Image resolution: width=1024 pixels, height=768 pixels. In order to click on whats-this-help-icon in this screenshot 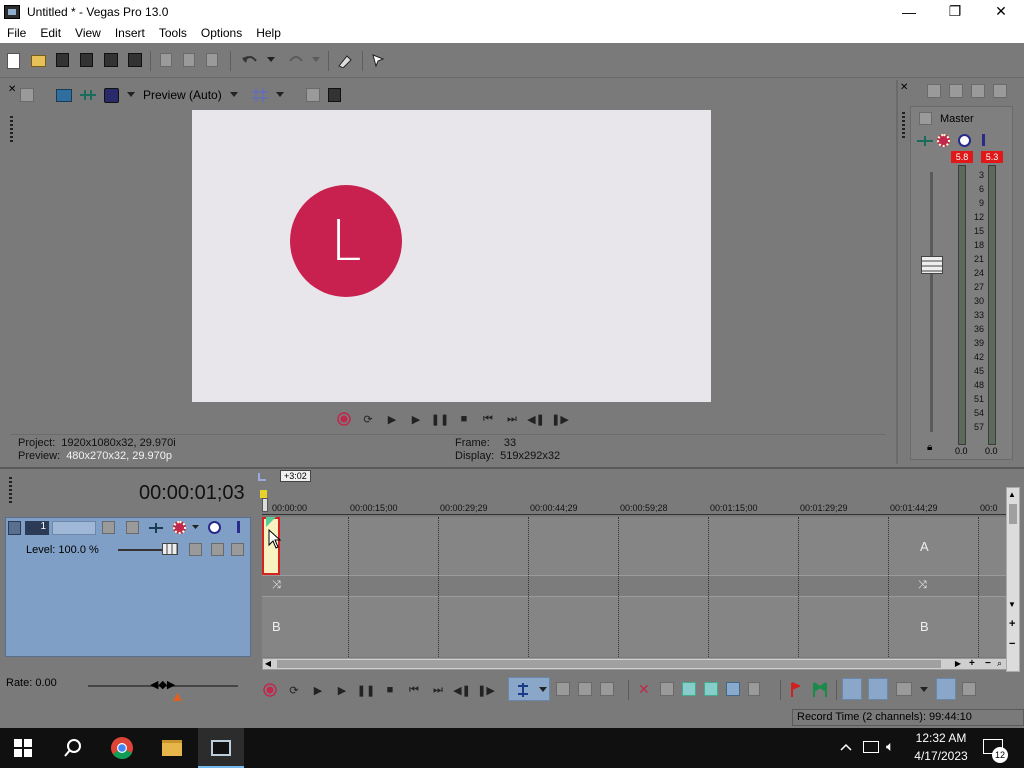, I will do `click(378, 60)`.